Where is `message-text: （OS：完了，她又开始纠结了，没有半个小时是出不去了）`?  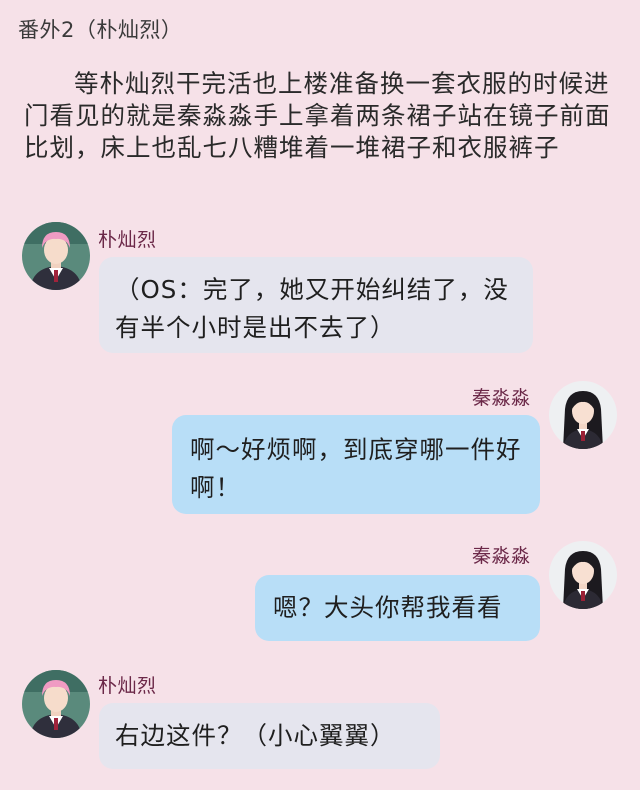 message-text: （OS：完了，她又开始纠结了，没有半个小时是出不去了） is located at coordinates (312, 308).